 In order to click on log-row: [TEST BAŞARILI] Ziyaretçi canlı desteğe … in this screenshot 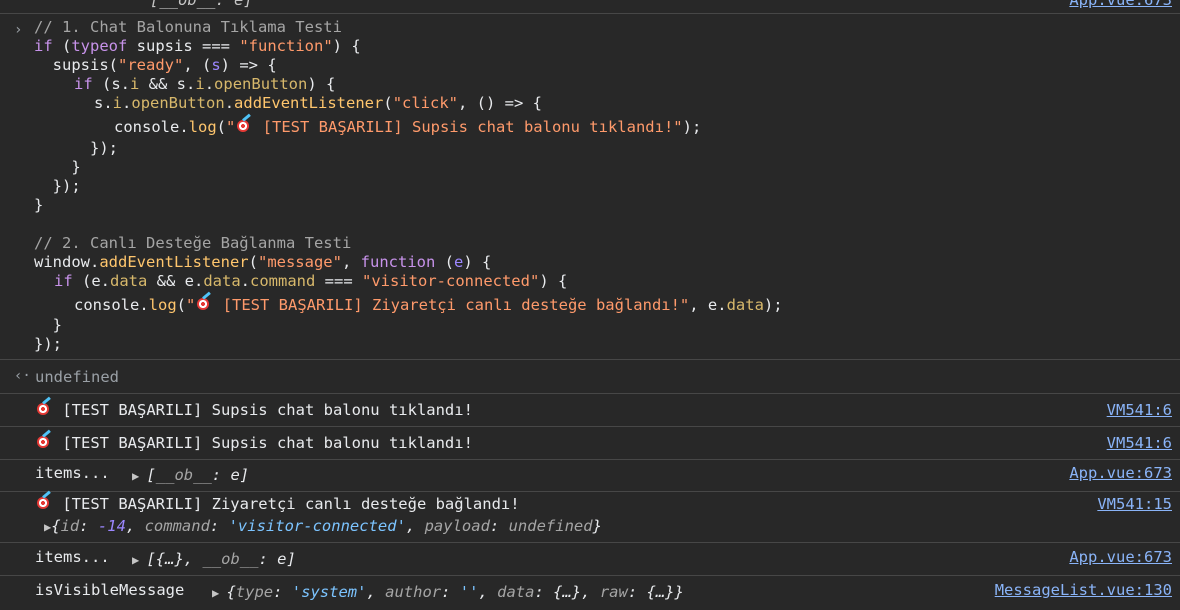, I will do `click(590, 516)`.